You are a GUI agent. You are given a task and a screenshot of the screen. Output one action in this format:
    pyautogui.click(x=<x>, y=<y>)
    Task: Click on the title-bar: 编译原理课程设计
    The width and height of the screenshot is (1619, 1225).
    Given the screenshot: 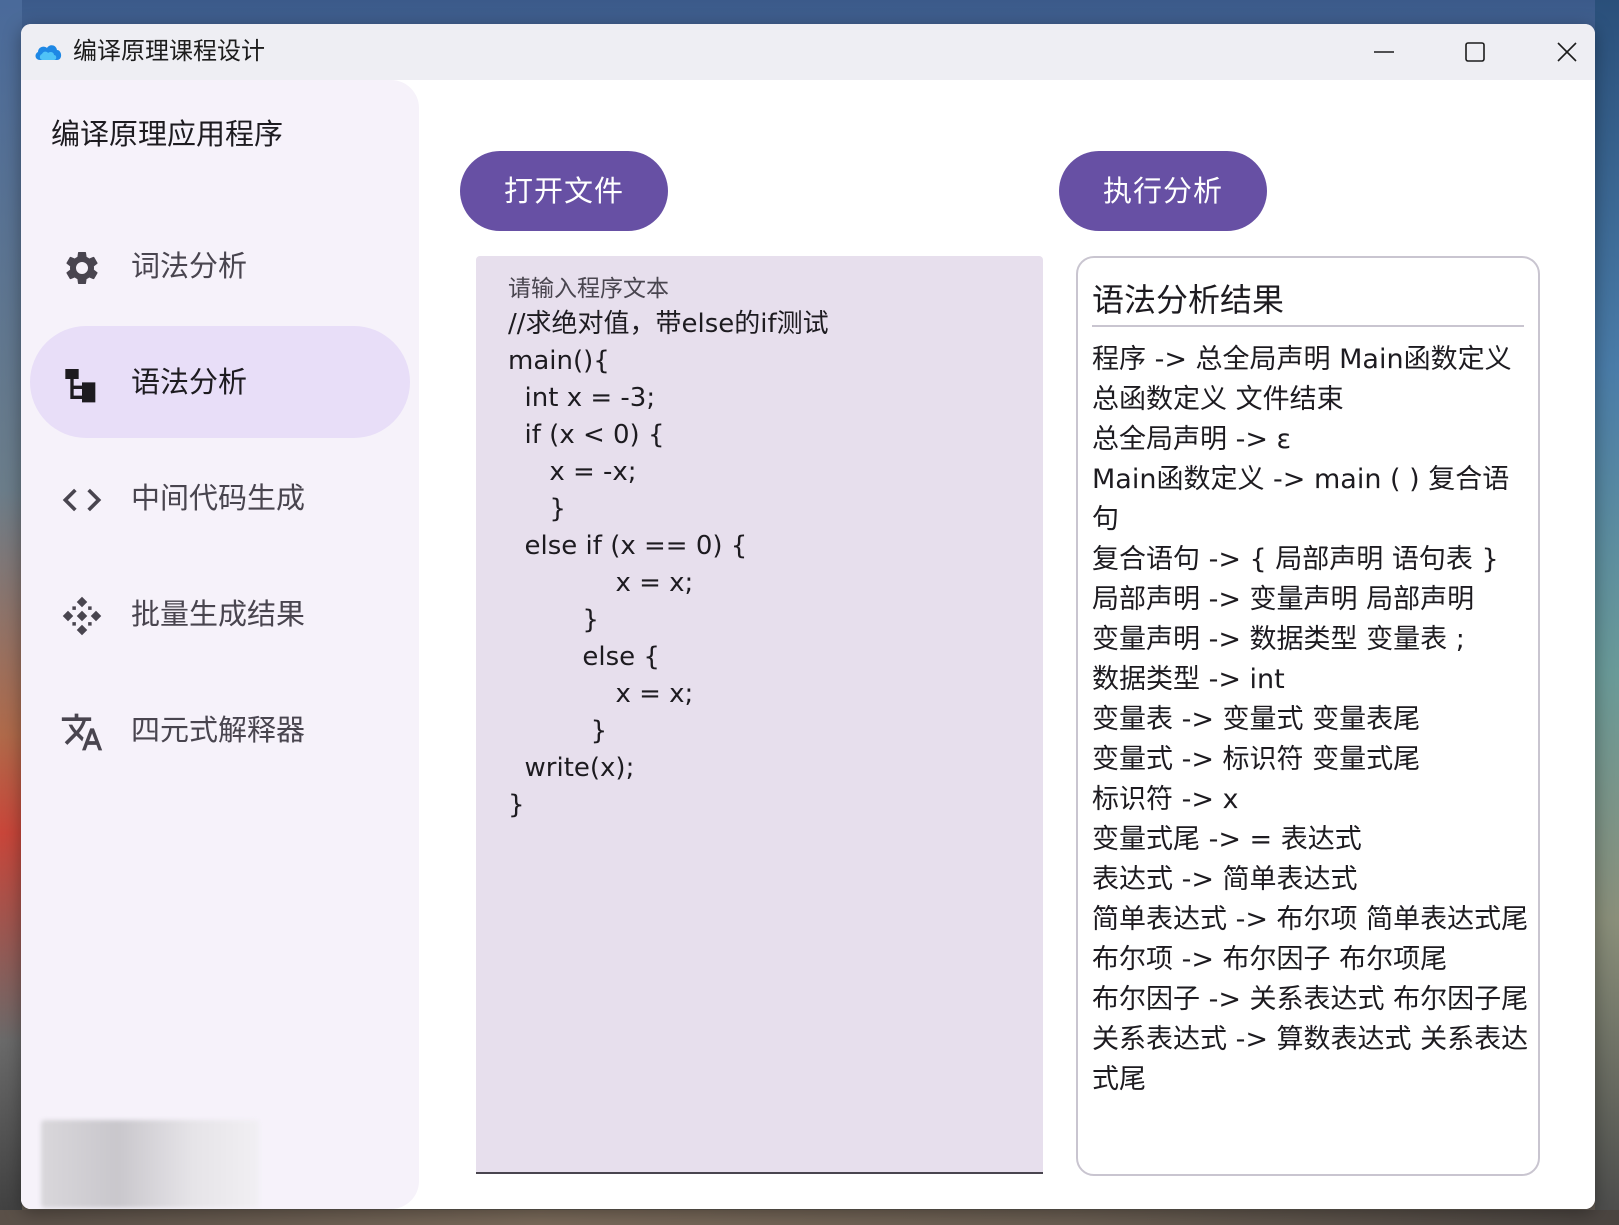 What is the action you would take?
    pyautogui.click(x=808, y=52)
    